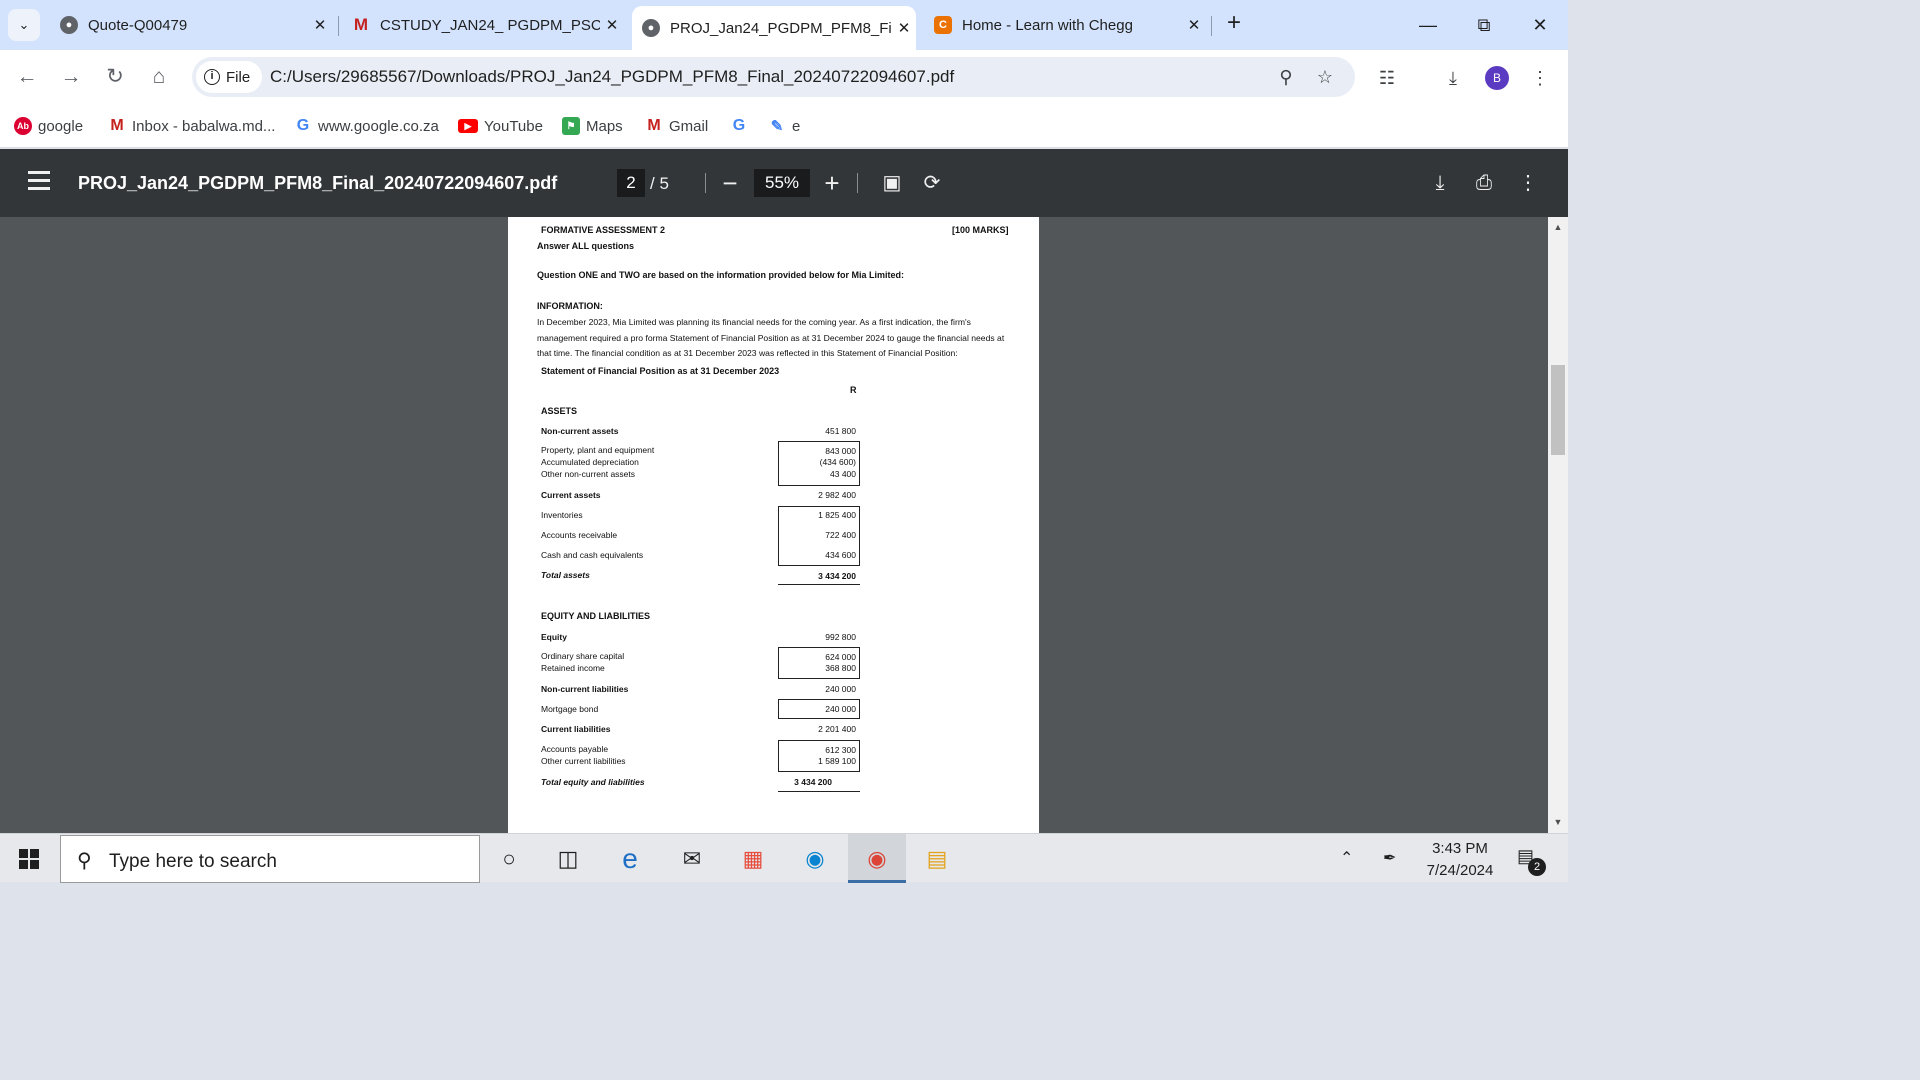 The width and height of the screenshot is (1920, 1080). What do you see at coordinates (853, 390) in the screenshot?
I see `currency-label: R` at bounding box center [853, 390].